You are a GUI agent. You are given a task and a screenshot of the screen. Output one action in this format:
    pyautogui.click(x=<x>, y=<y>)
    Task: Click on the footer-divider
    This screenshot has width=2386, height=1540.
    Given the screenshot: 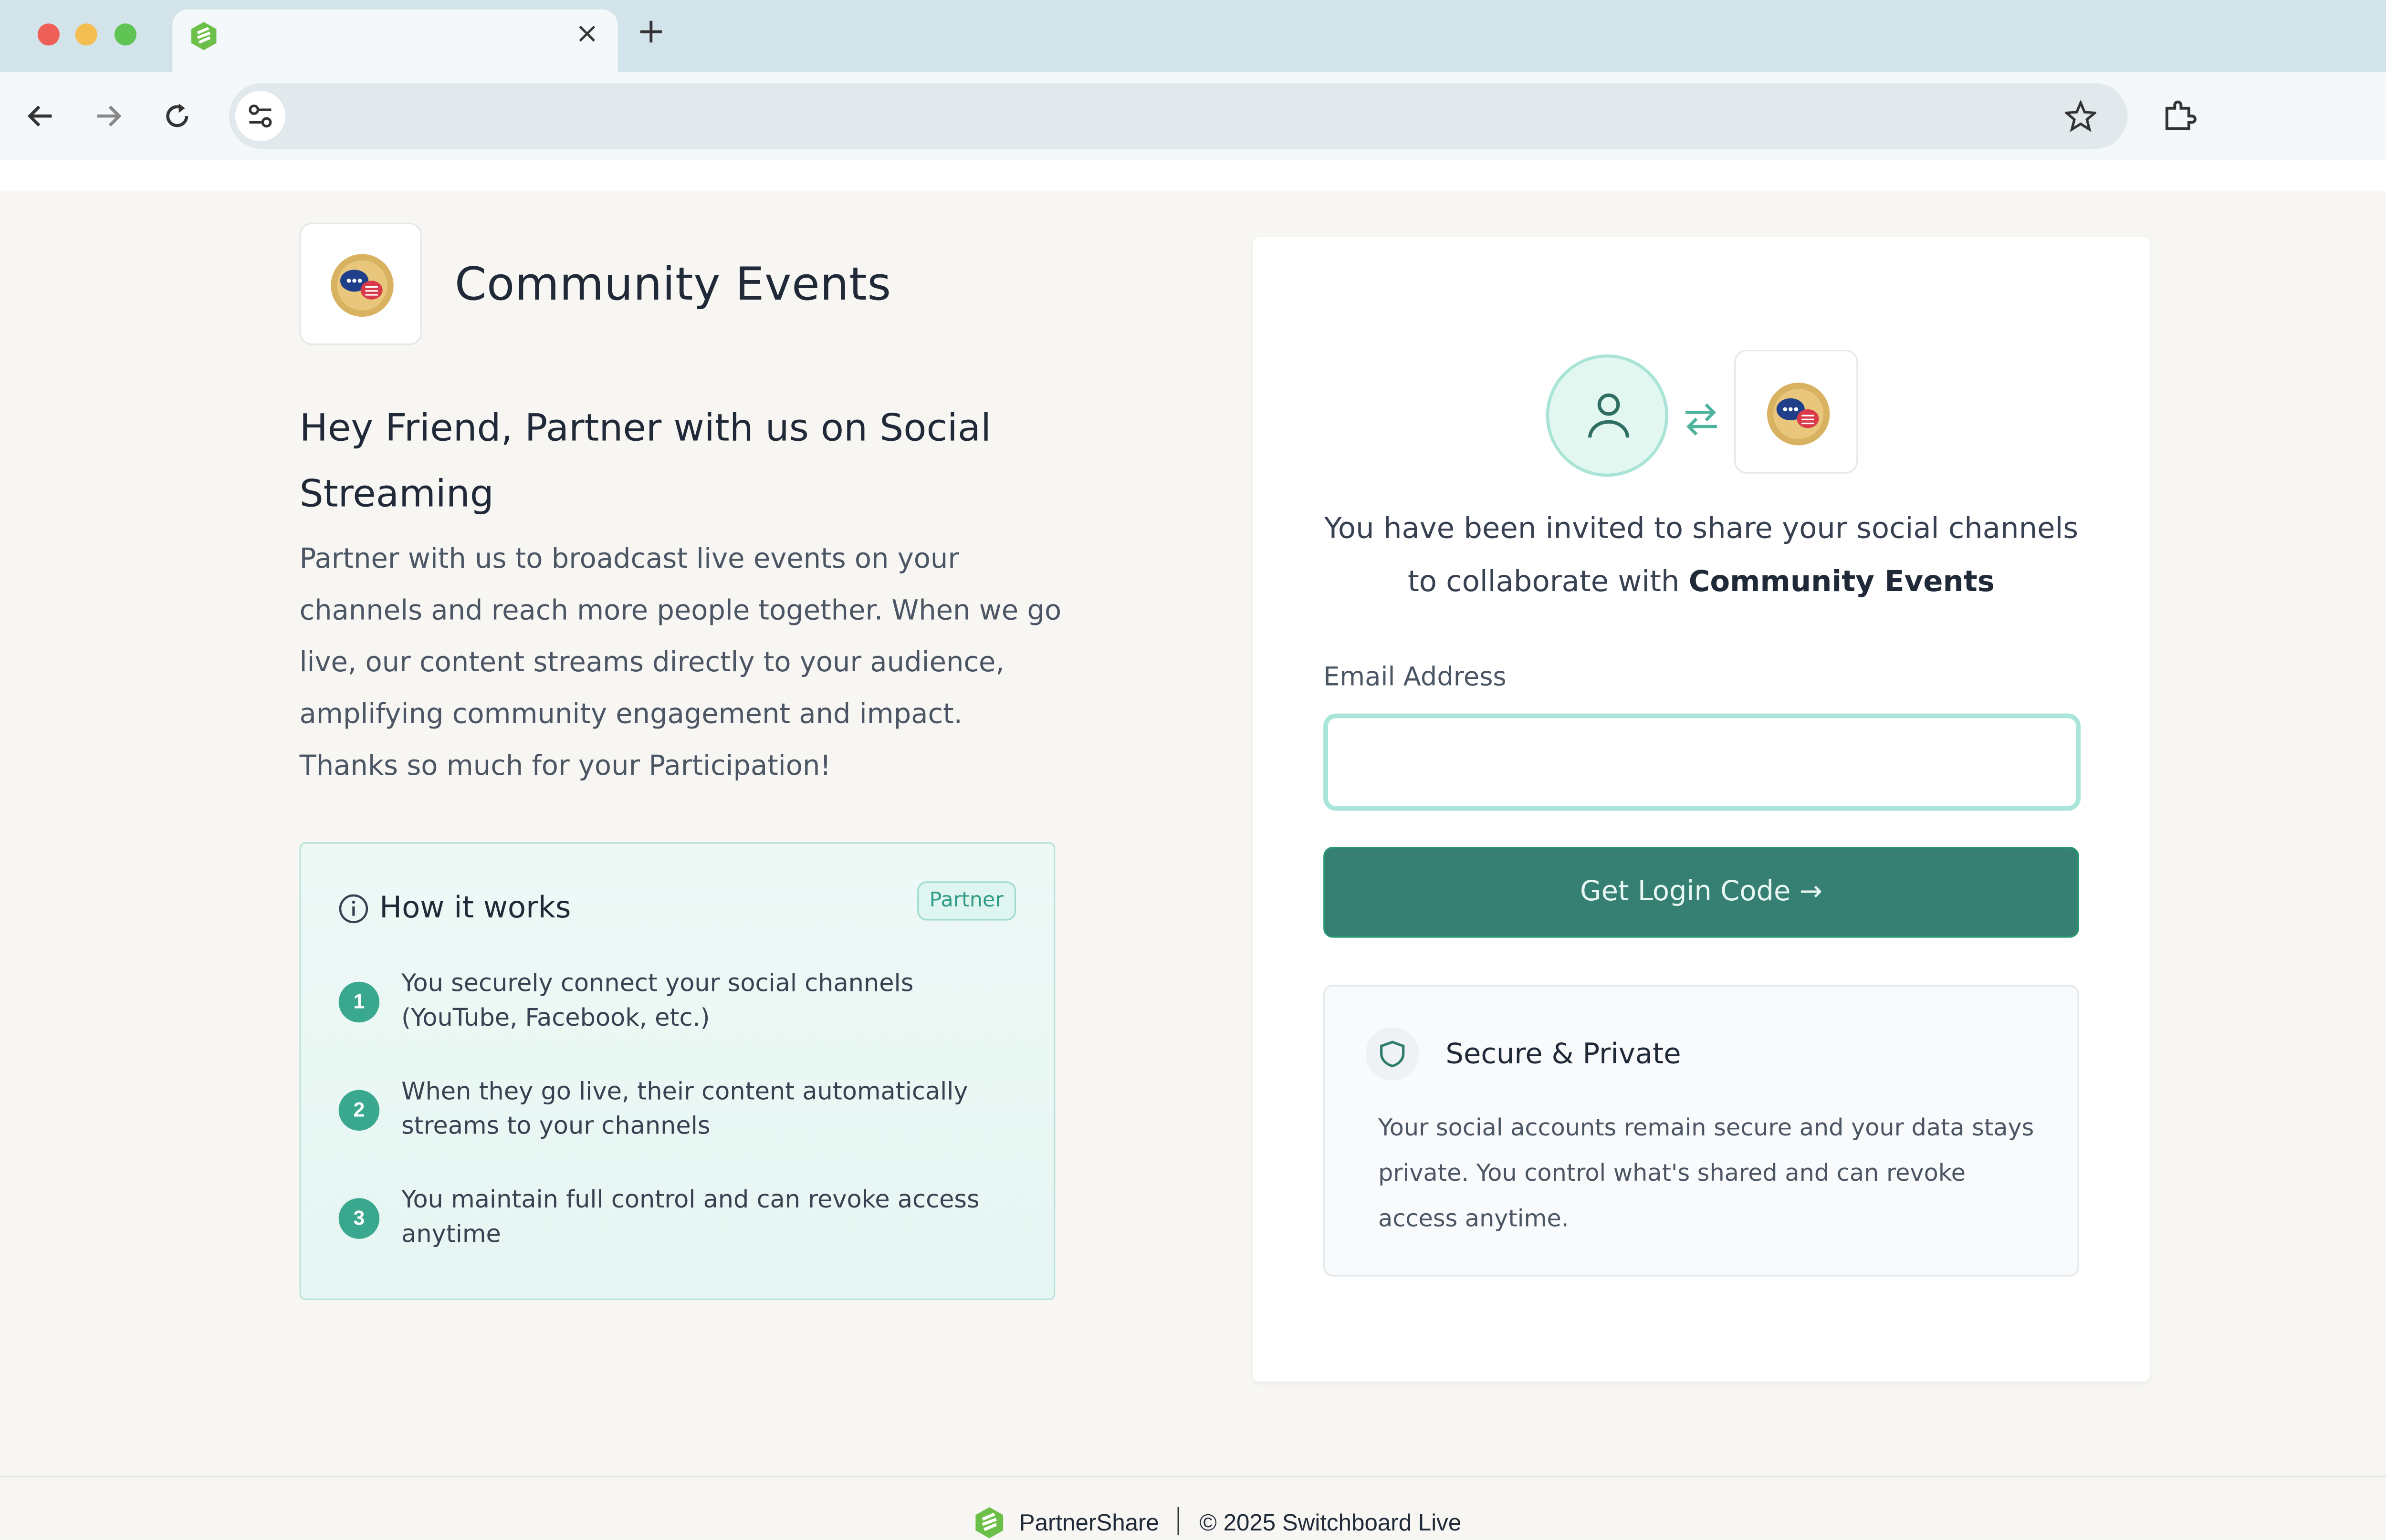 What is the action you would take?
    pyautogui.click(x=1193, y=1477)
    